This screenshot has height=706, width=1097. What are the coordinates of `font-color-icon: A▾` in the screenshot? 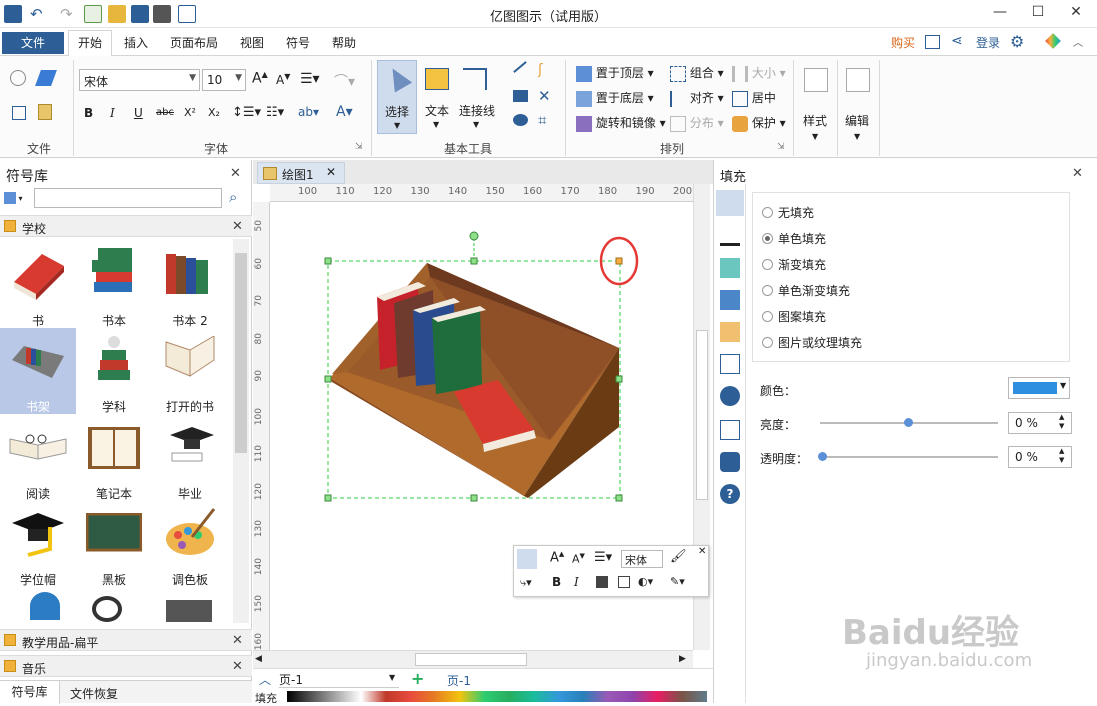 It's located at (344, 112).